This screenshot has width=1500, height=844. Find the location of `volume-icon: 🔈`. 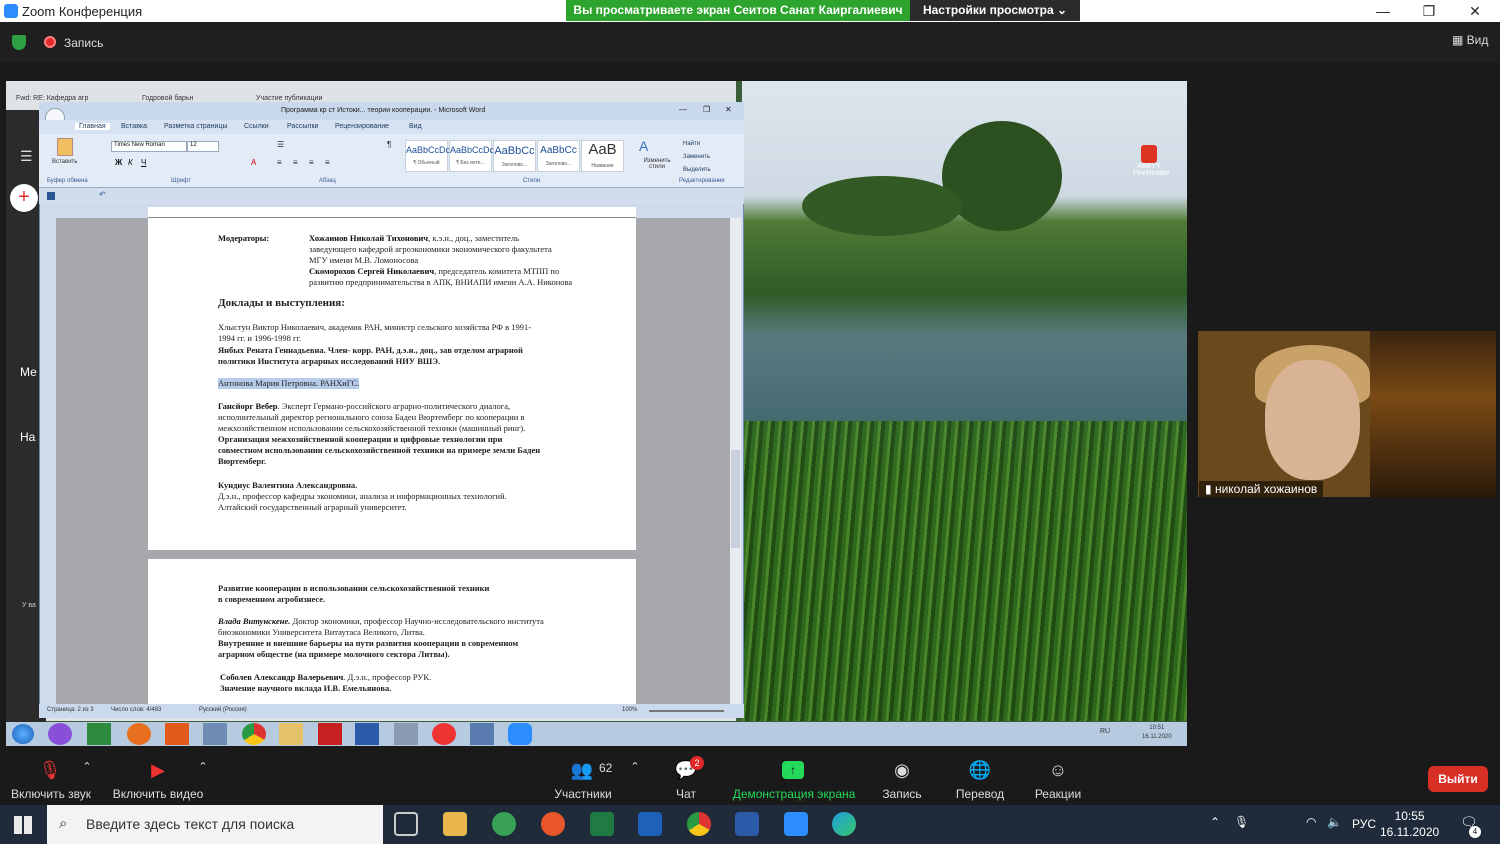

volume-icon: 🔈 is located at coordinates (1334, 822).